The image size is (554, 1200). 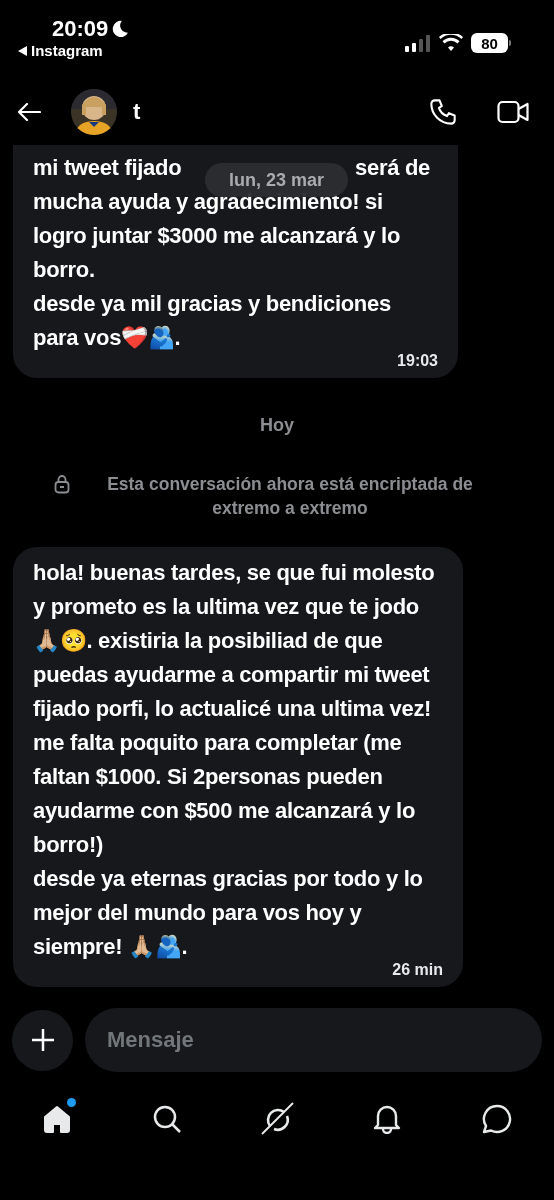 I want to click on message-input-field: Mensaje, so click(x=313, y=1040).